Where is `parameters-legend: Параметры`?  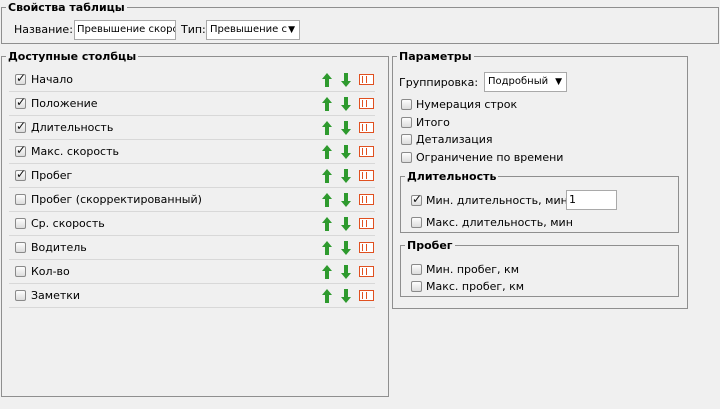
parameters-legend: Параметры is located at coordinates (435, 56).